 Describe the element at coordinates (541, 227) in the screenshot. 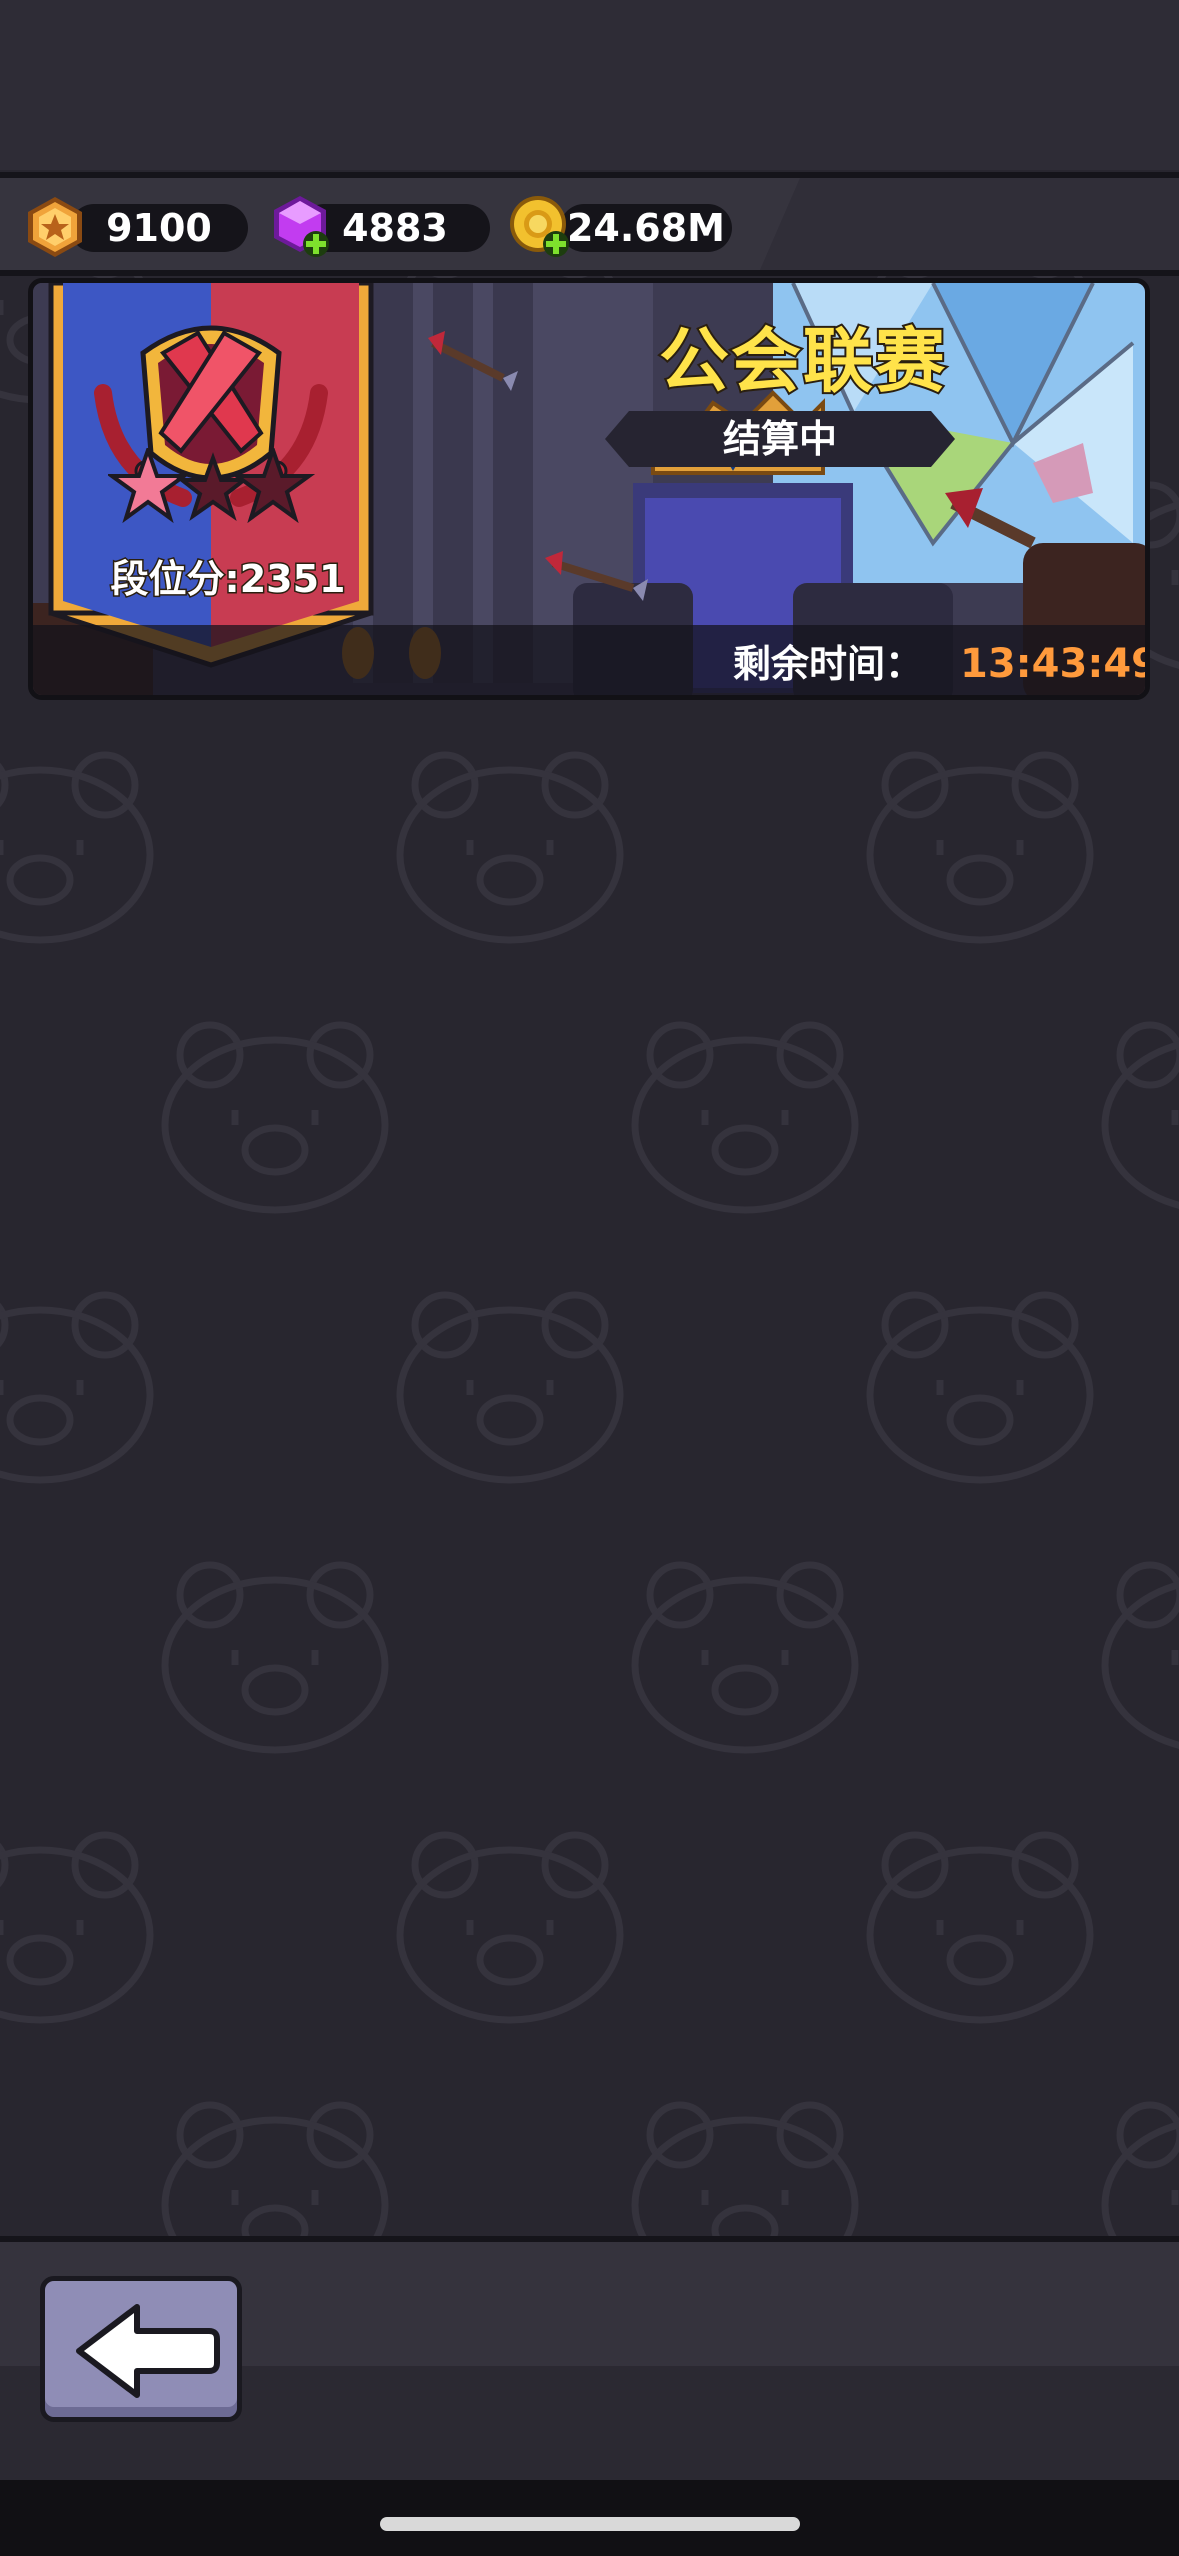

I see `gold-coin-icon` at that location.